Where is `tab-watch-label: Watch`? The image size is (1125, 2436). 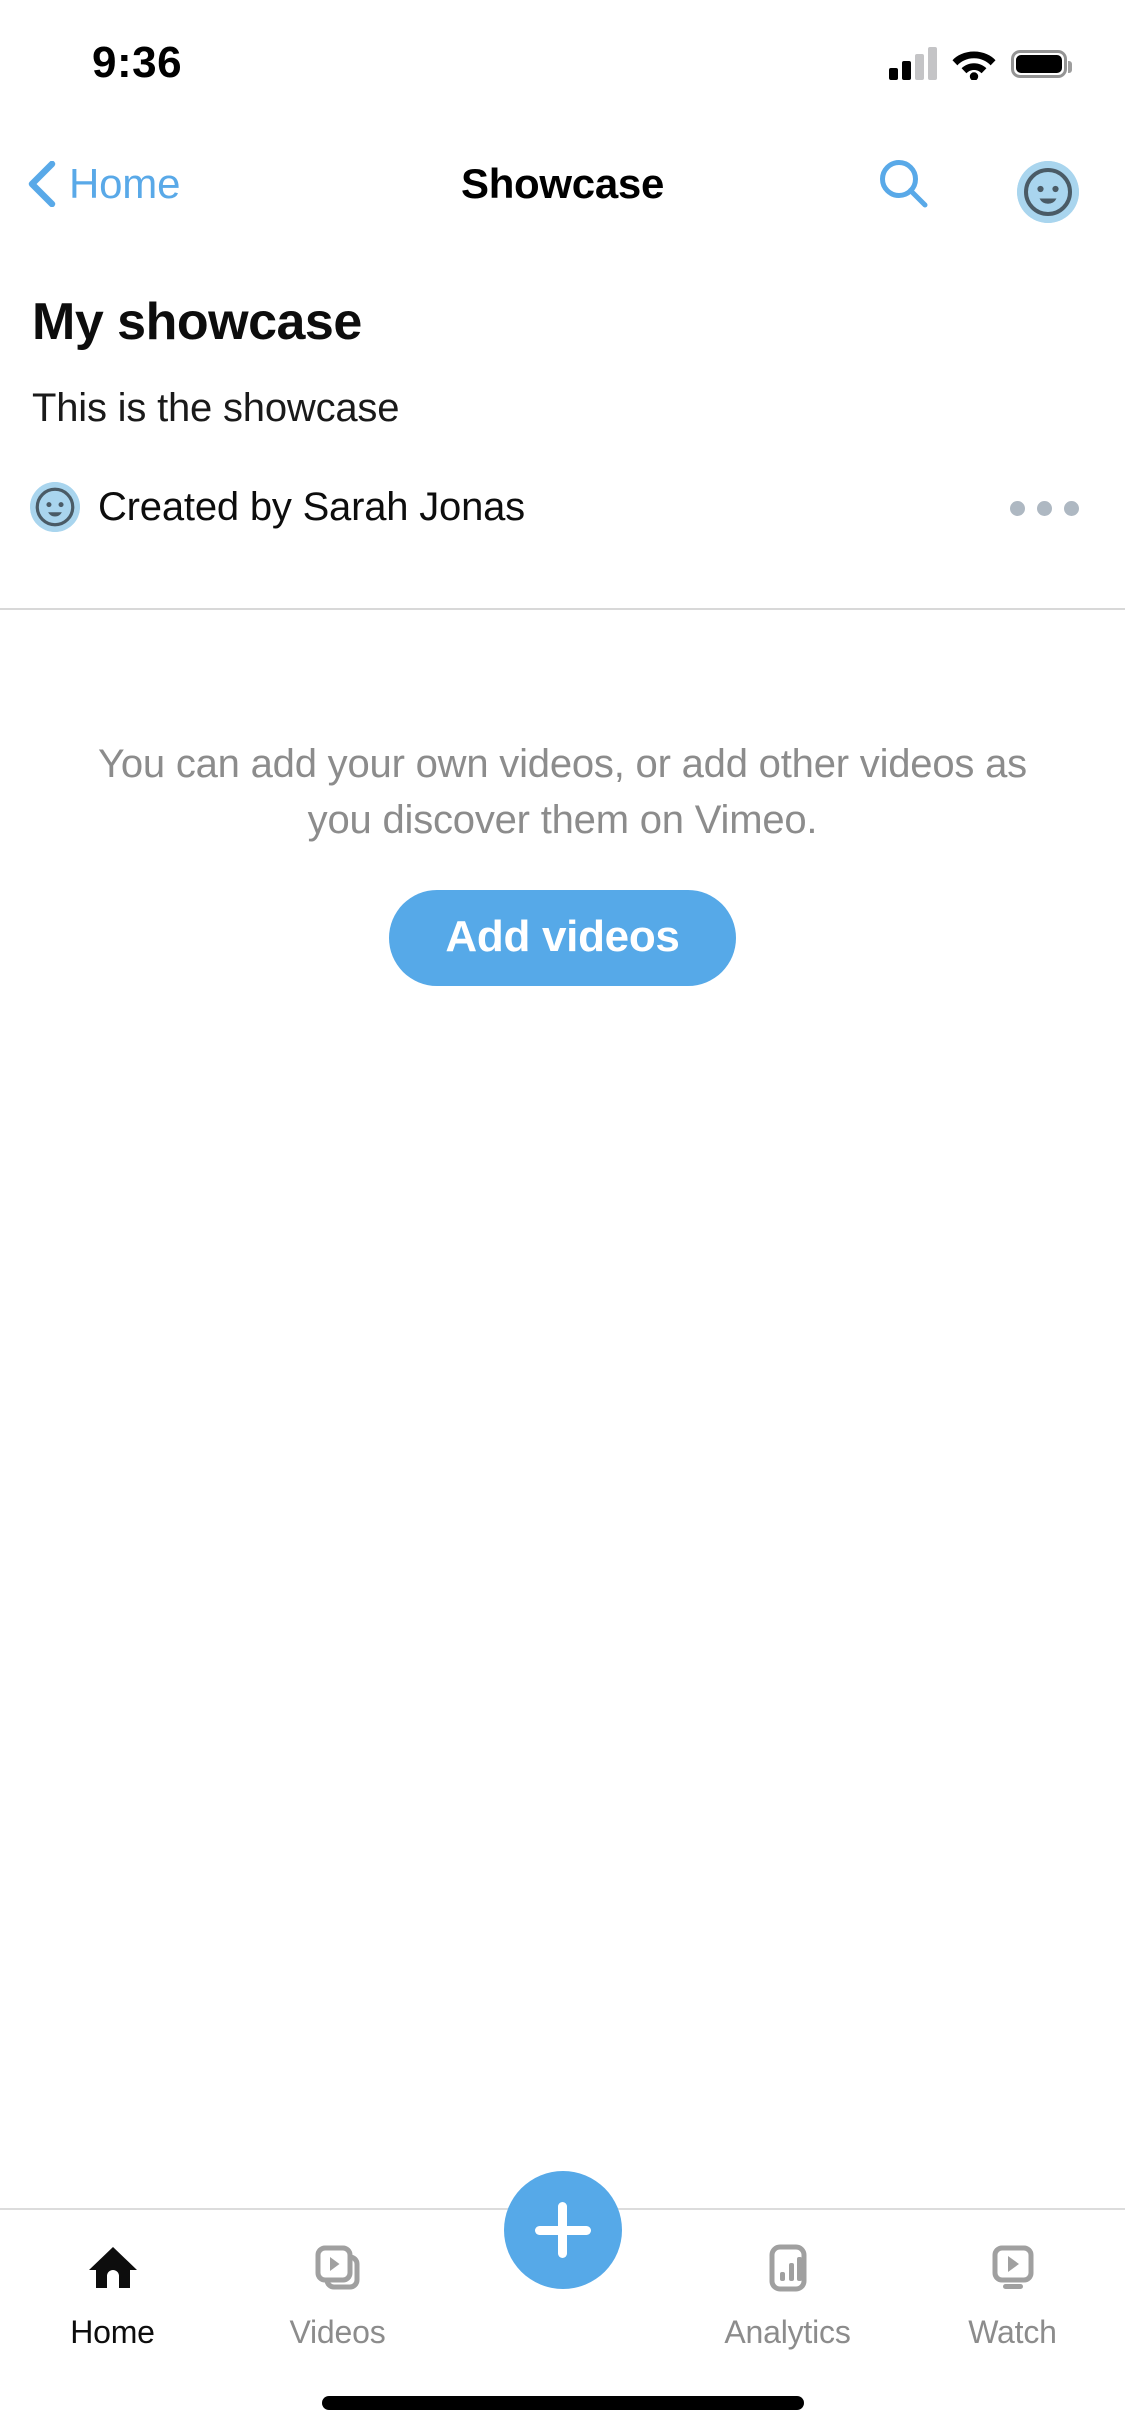
tab-watch-label: Watch is located at coordinates (1012, 2332).